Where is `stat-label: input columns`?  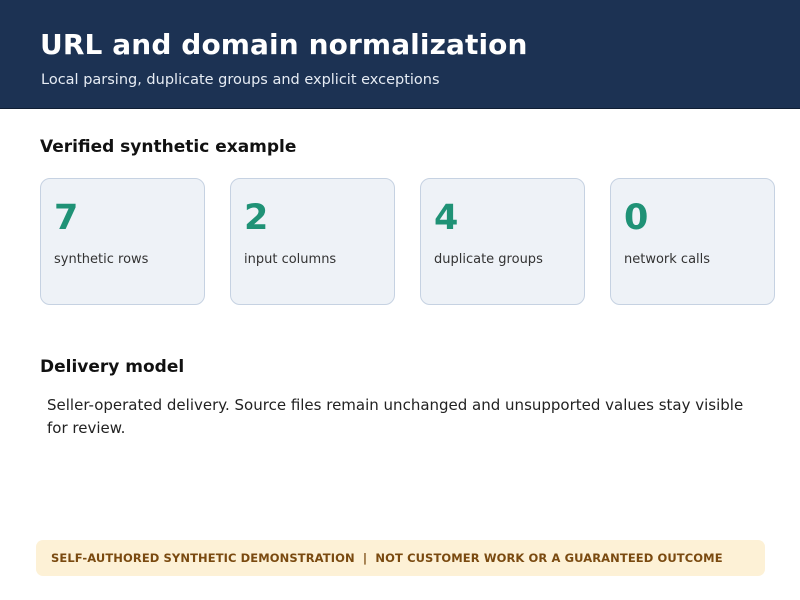 stat-label: input columns is located at coordinates (290, 259).